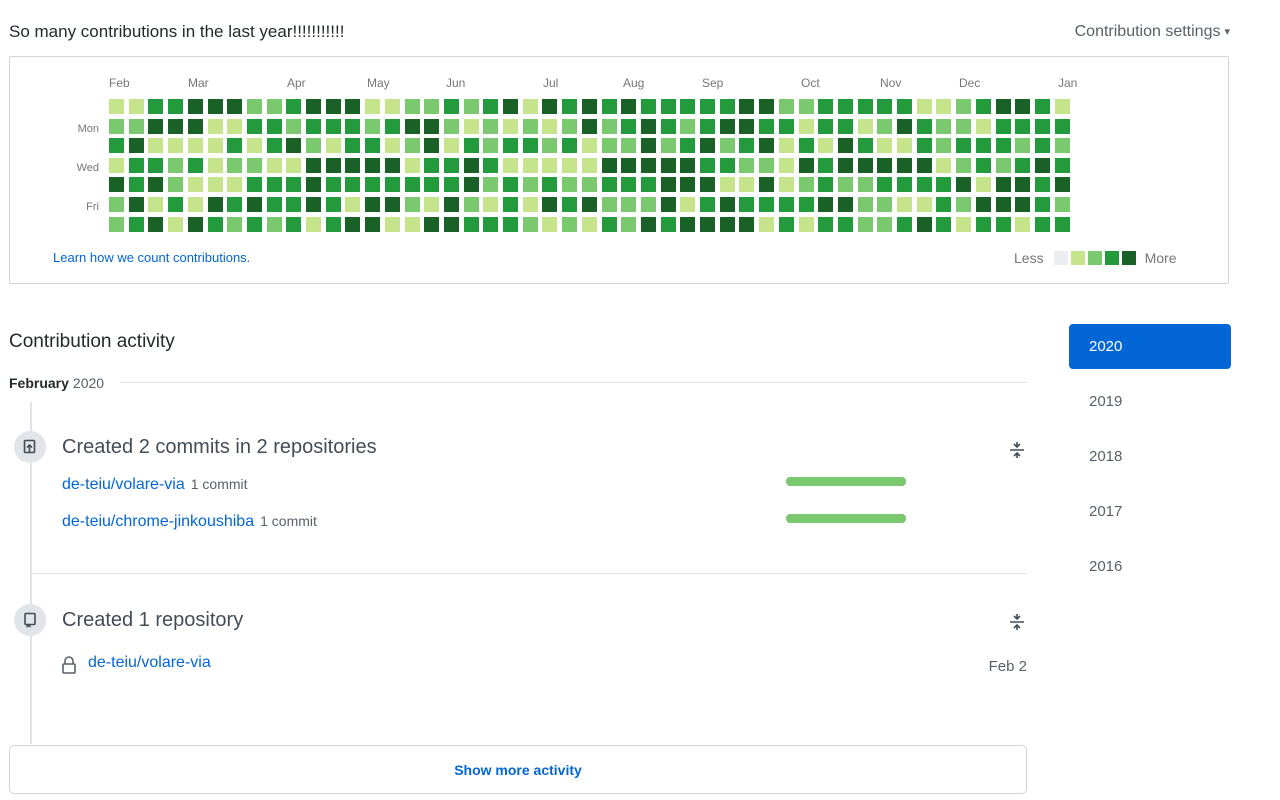 This screenshot has height=800, width=1280. Describe the element at coordinates (1152, 32) in the screenshot. I see `contribution-settings-dropdown: Contribution settings ▾` at that location.